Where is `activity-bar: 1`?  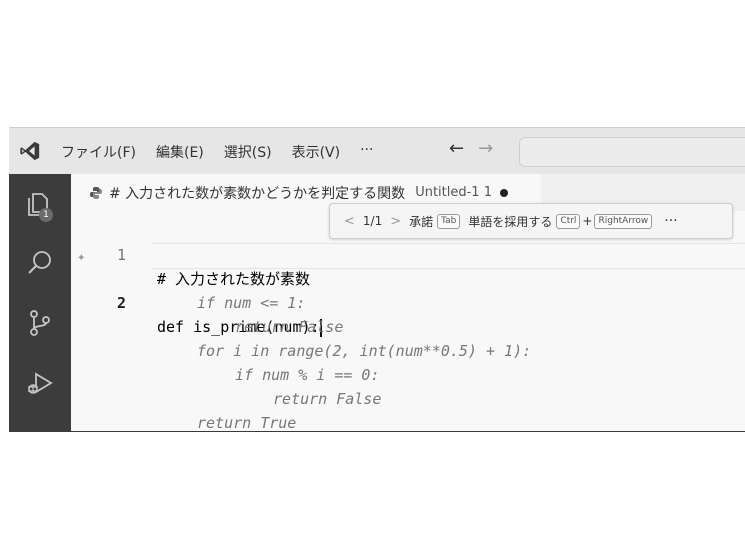 activity-bar: 1 is located at coordinates (40, 302).